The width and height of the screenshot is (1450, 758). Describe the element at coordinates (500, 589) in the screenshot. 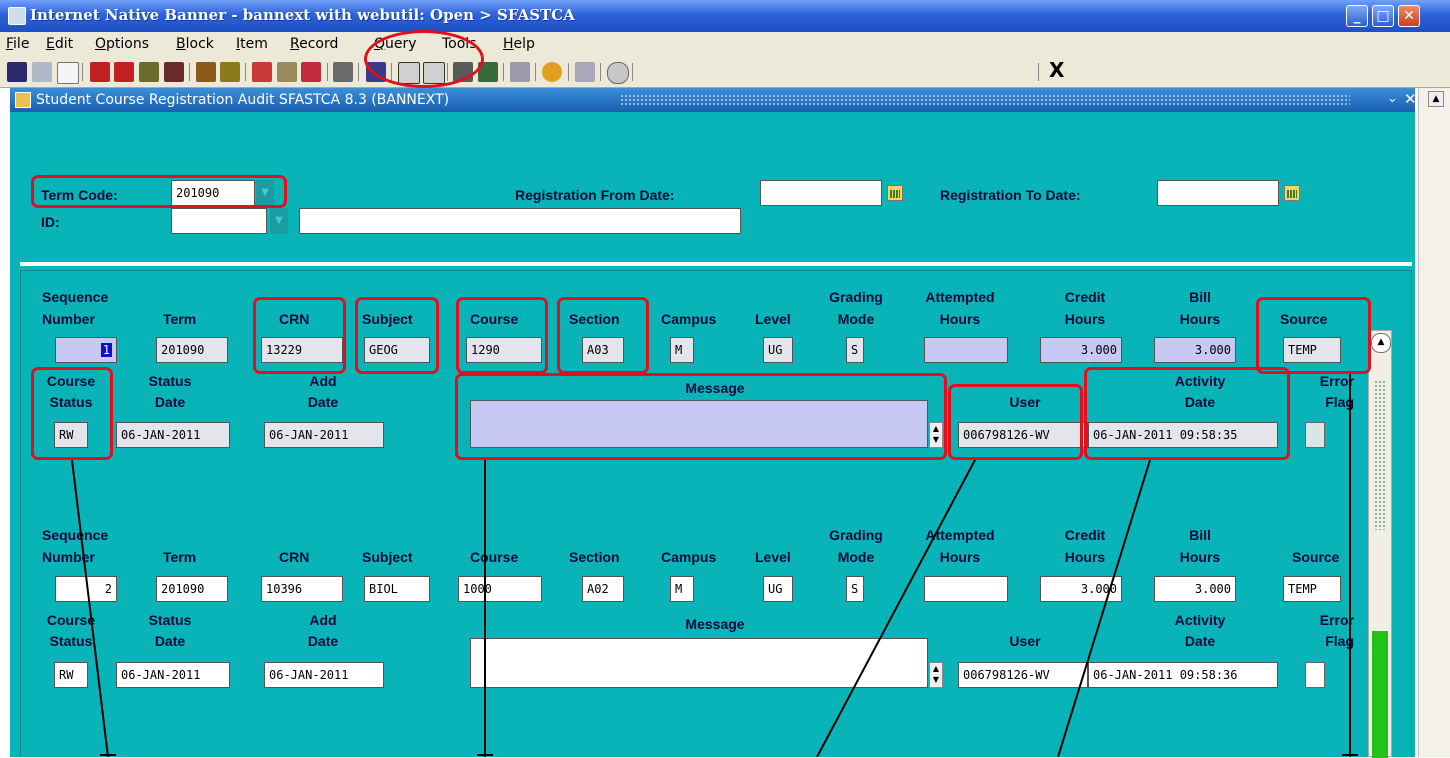

I see `course-field: 1000` at that location.